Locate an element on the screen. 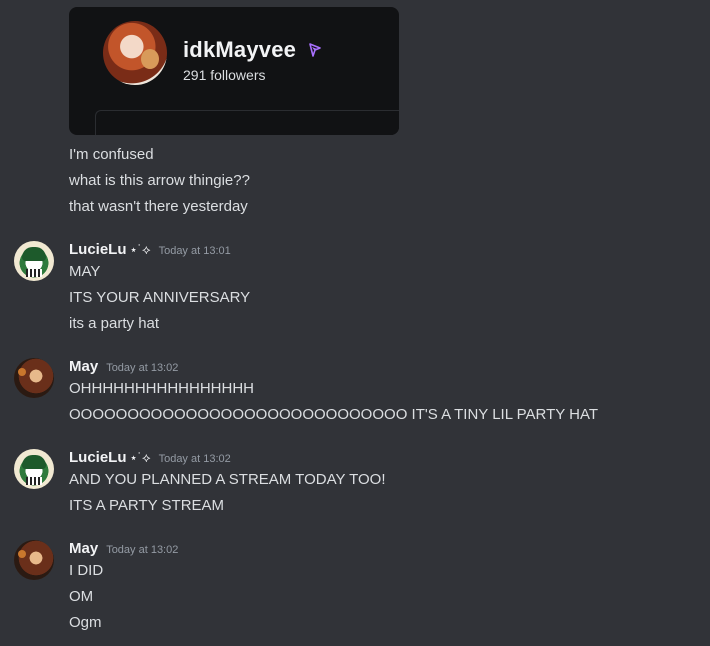 The width and height of the screenshot is (710, 646). embed-profile-avatar is located at coordinates (135, 53).